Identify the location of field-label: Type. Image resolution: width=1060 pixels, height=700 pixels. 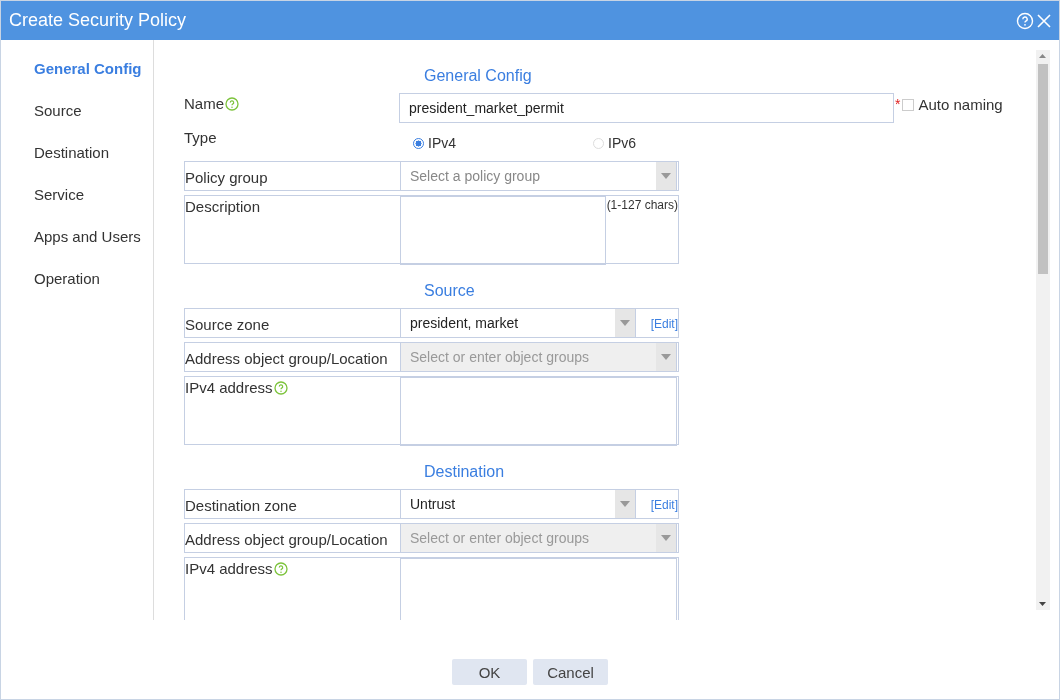
(200, 137).